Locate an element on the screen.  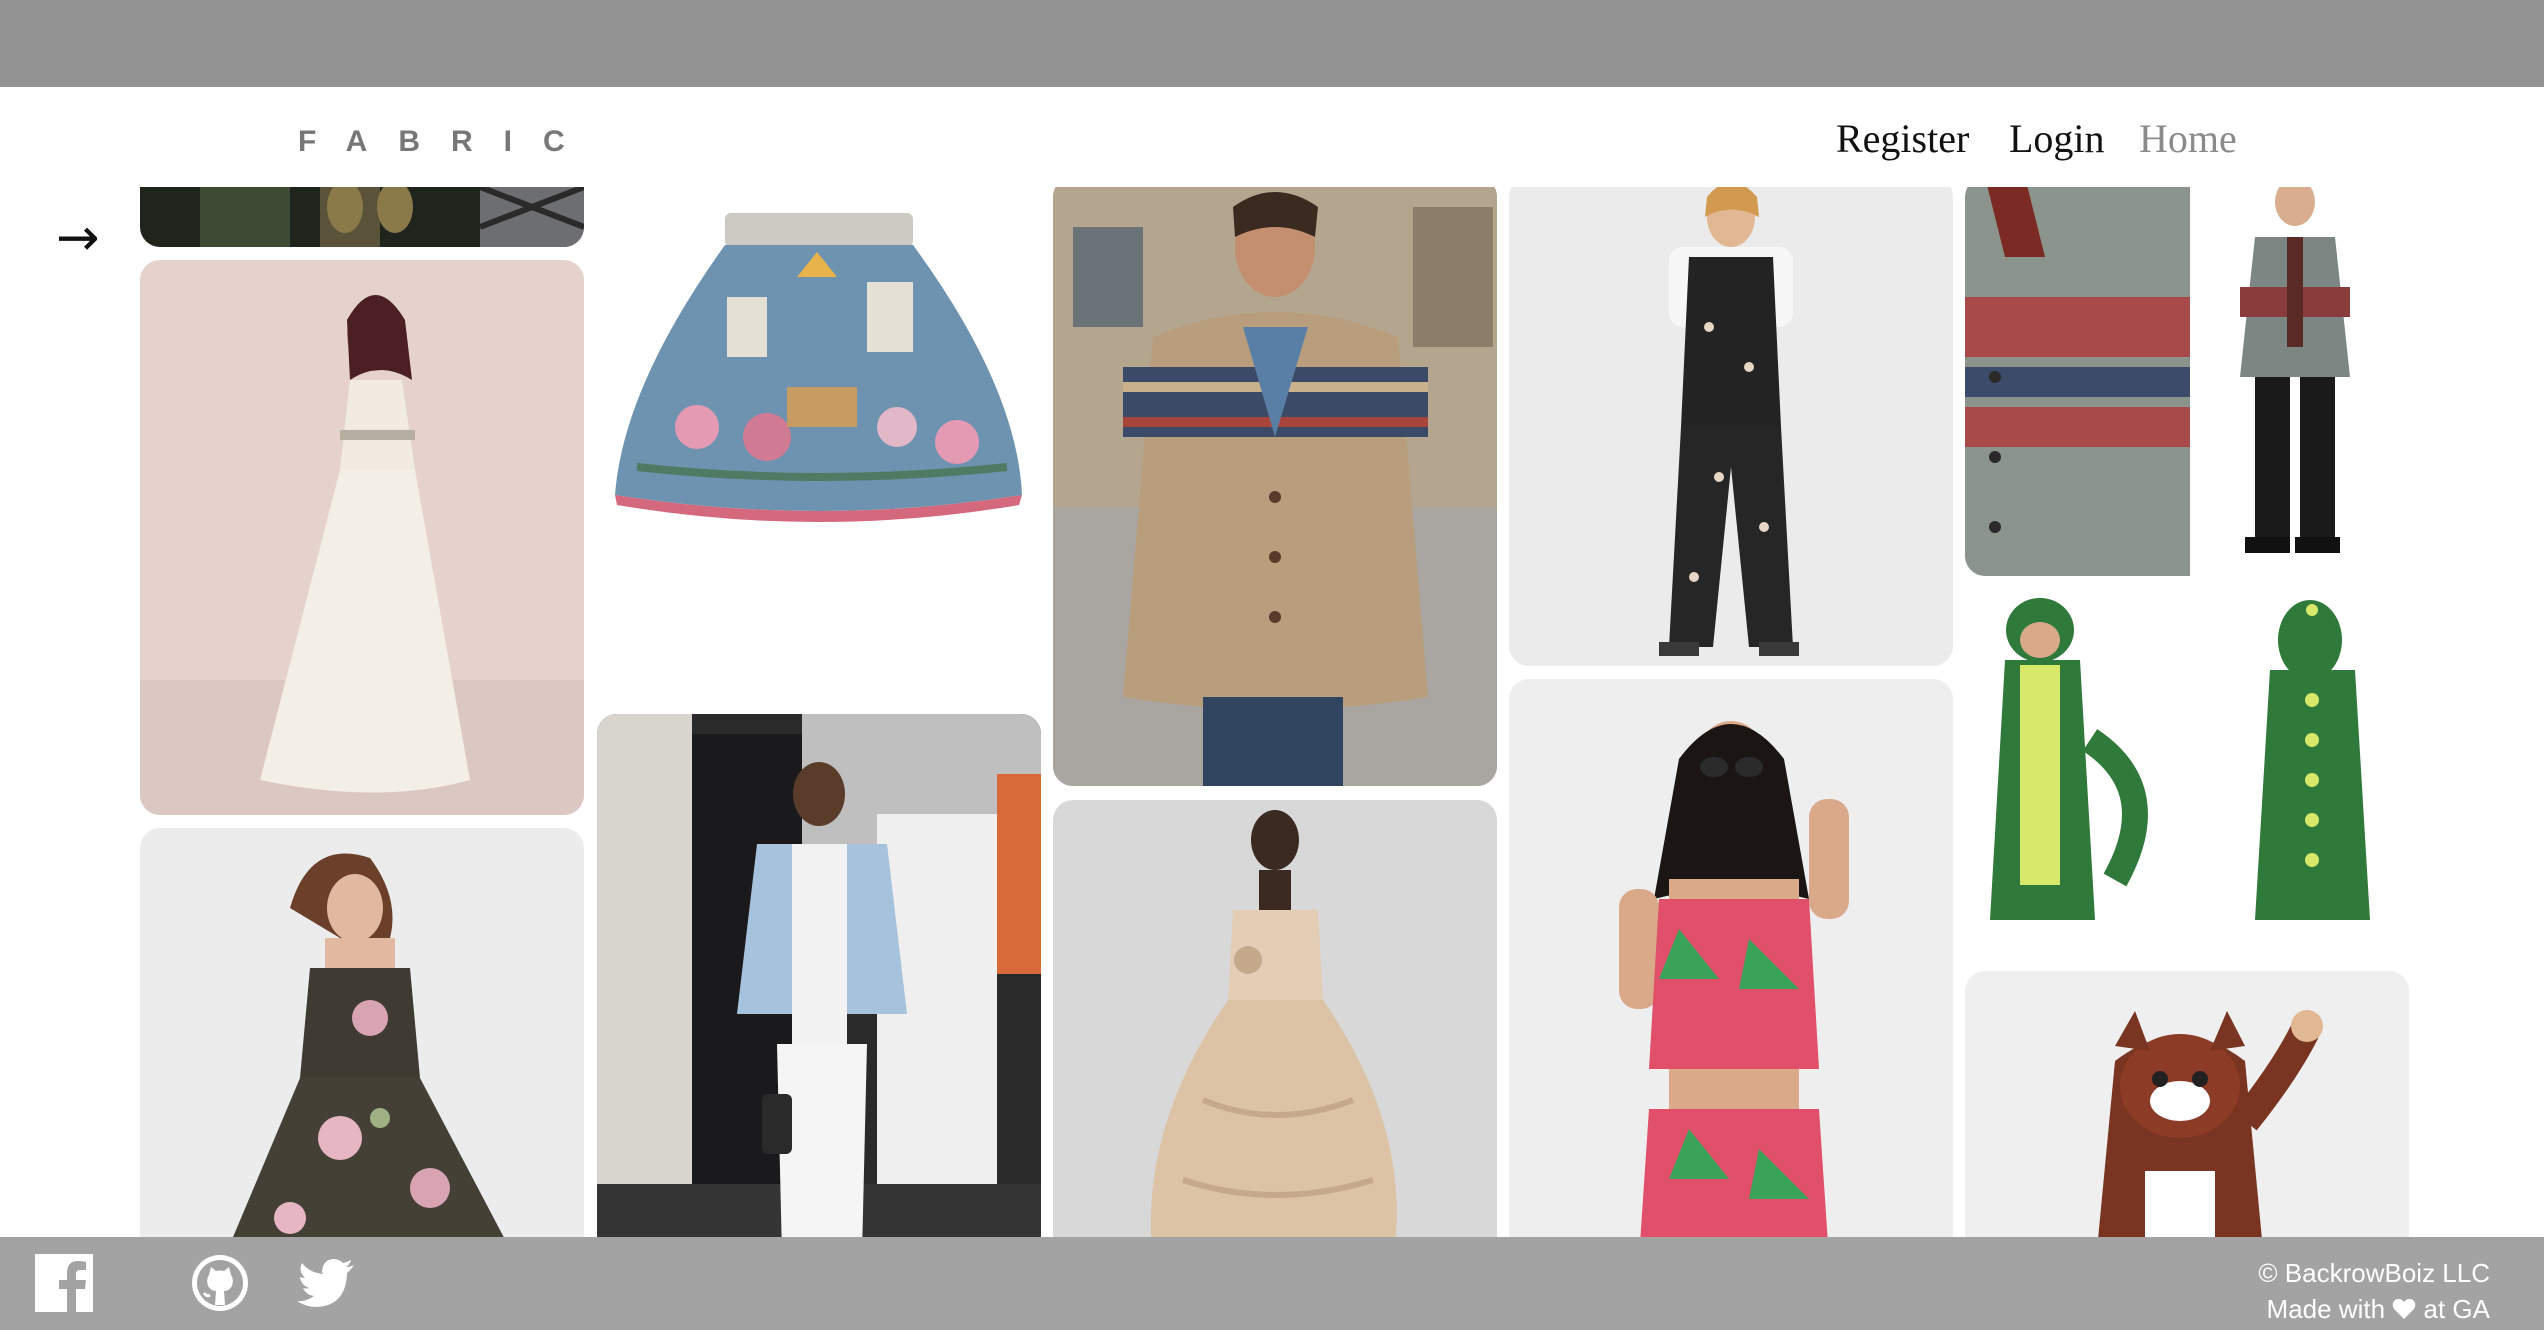
beige-ruffle-gown-image is located at coordinates (1275, 1018).